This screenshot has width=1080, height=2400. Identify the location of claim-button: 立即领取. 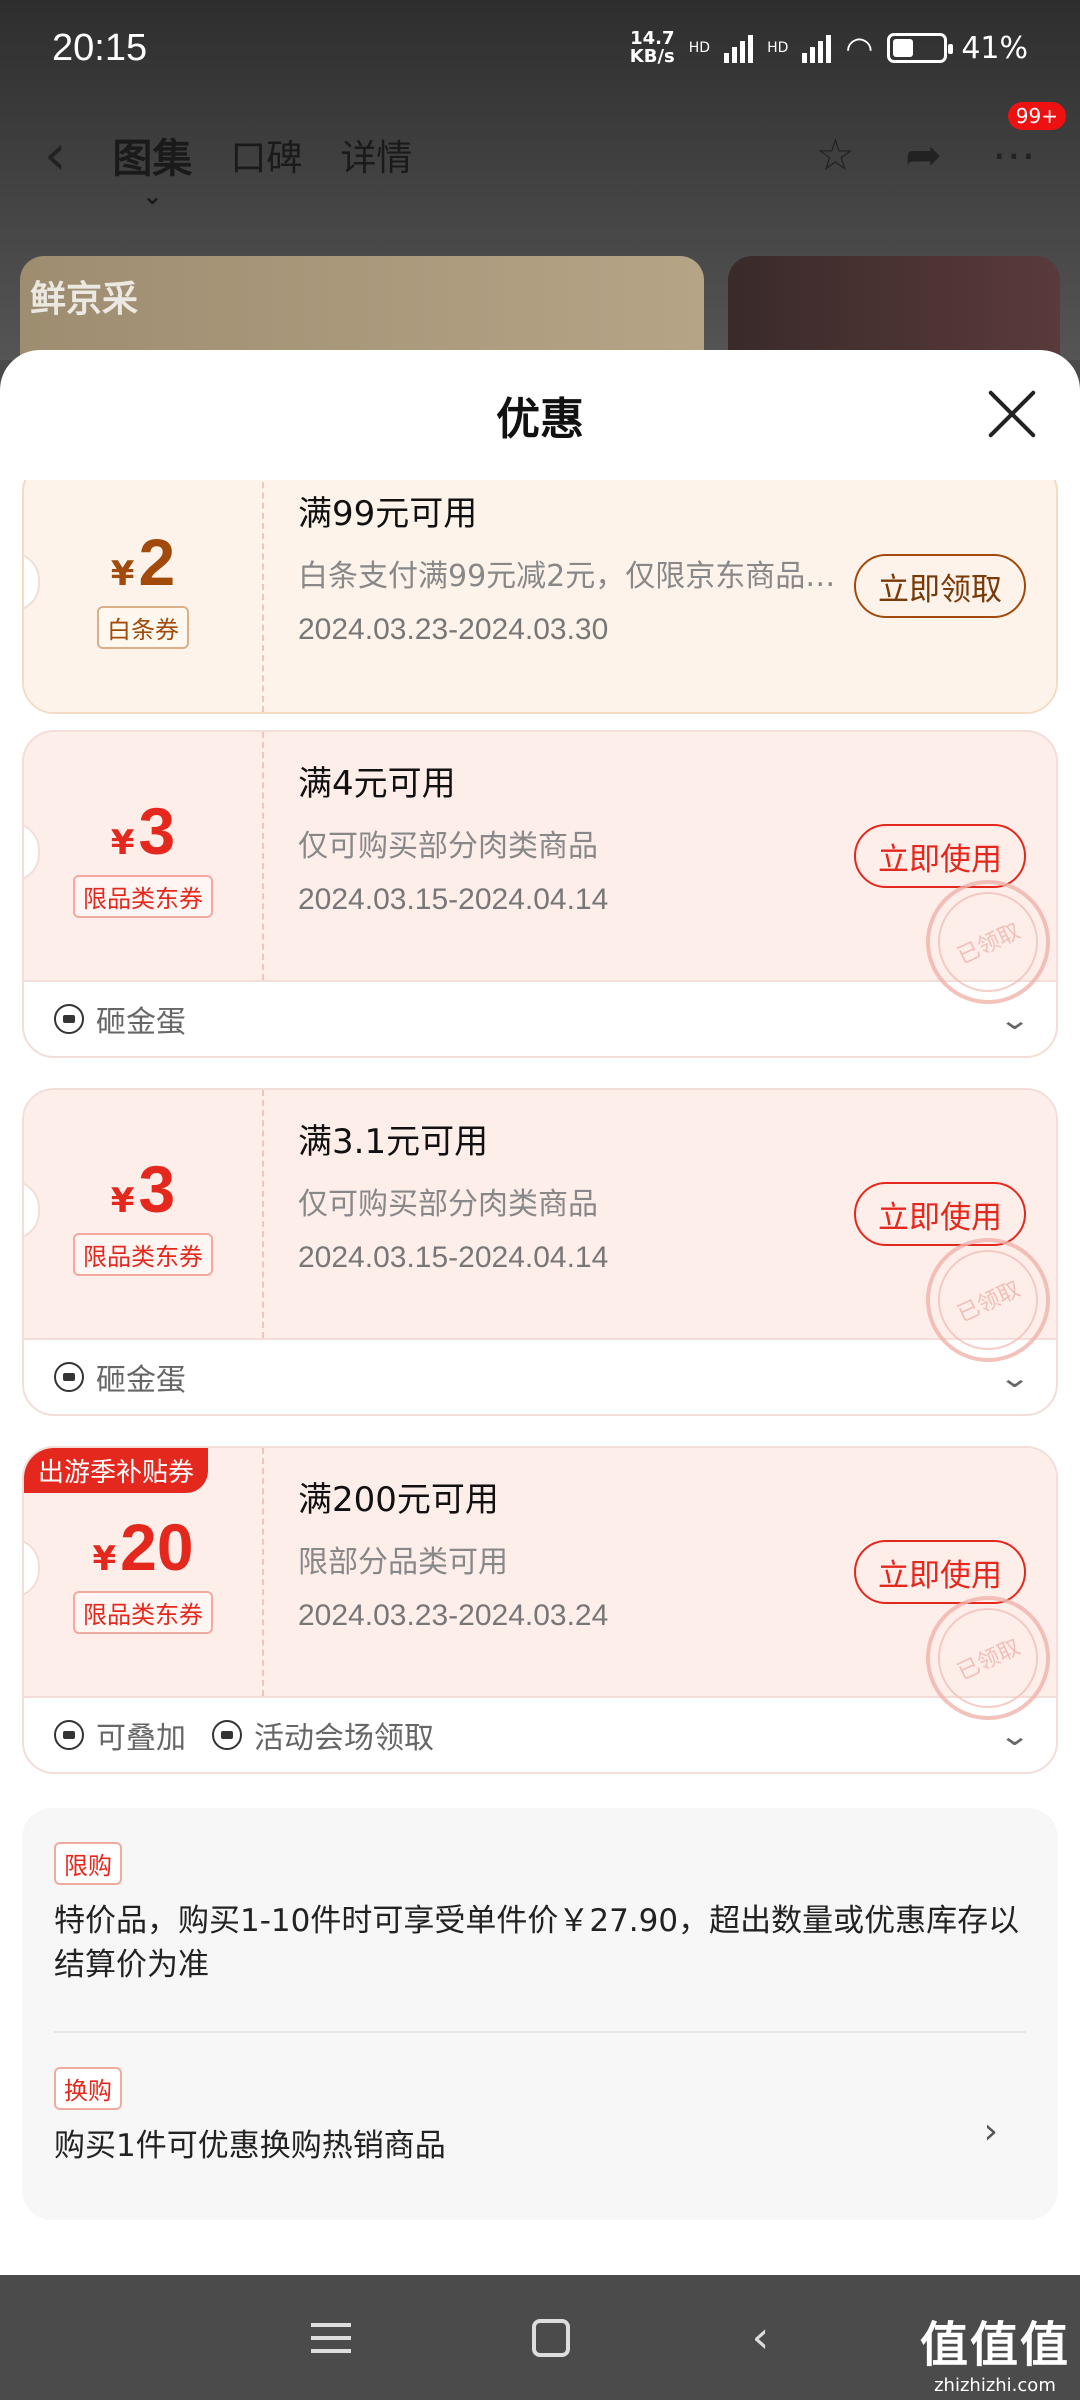
(940, 586).